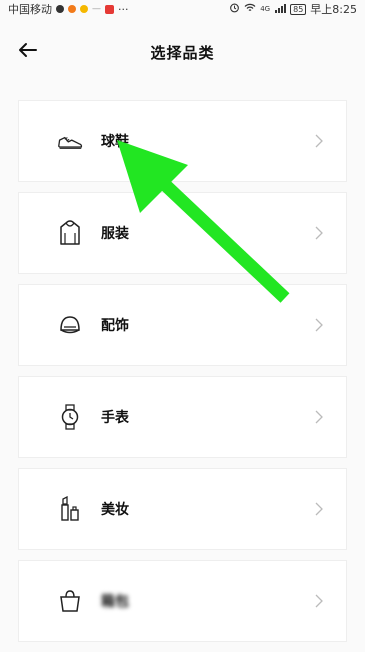 This screenshot has height=652, width=365. I want to click on status-right: 4G 85 早上8:25, so click(293, 9).